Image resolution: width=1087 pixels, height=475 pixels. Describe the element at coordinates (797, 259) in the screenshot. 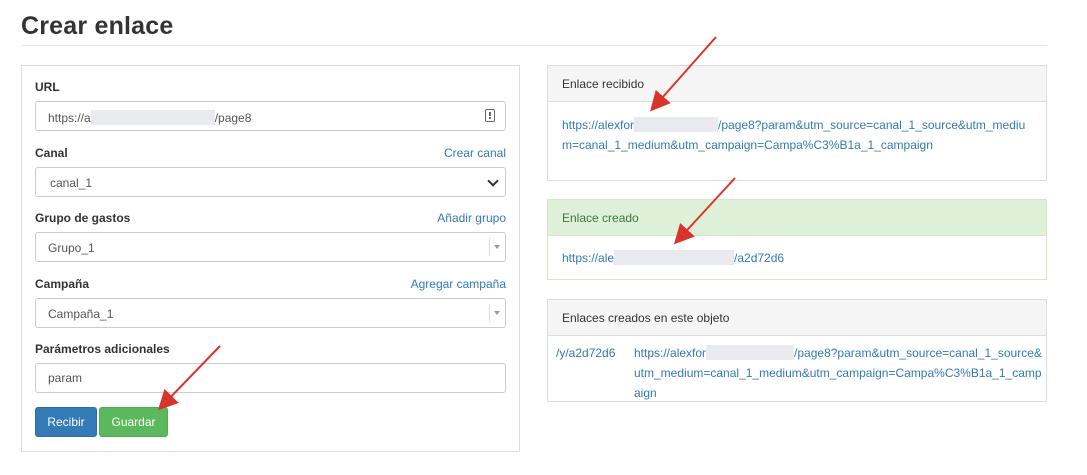

I see `created-link-body: https://ale/a2d72d6` at that location.